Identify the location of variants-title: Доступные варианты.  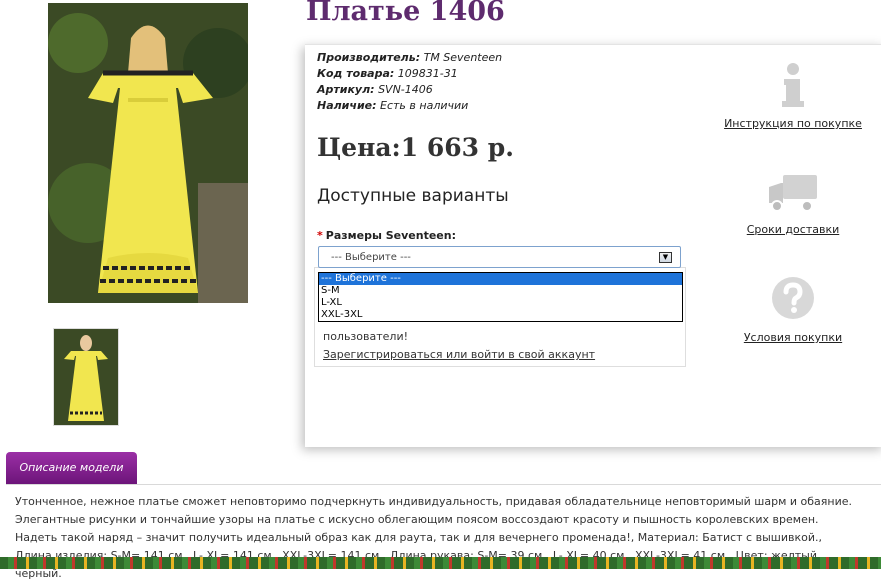
(413, 196).